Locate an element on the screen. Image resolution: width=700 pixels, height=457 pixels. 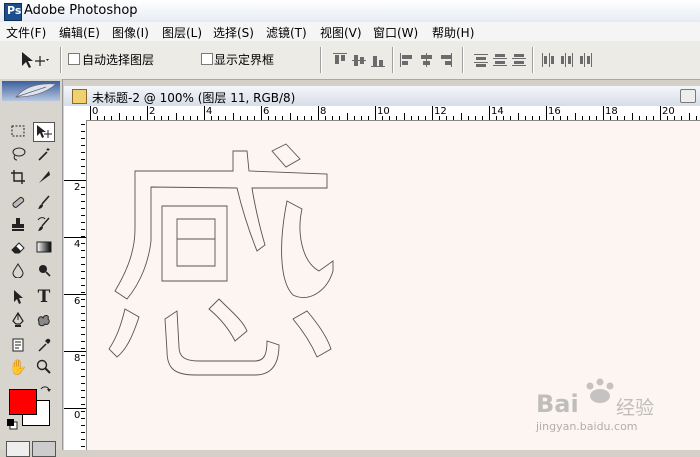
menu-edit: 编辑(E) is located at coordinates (79, 32).